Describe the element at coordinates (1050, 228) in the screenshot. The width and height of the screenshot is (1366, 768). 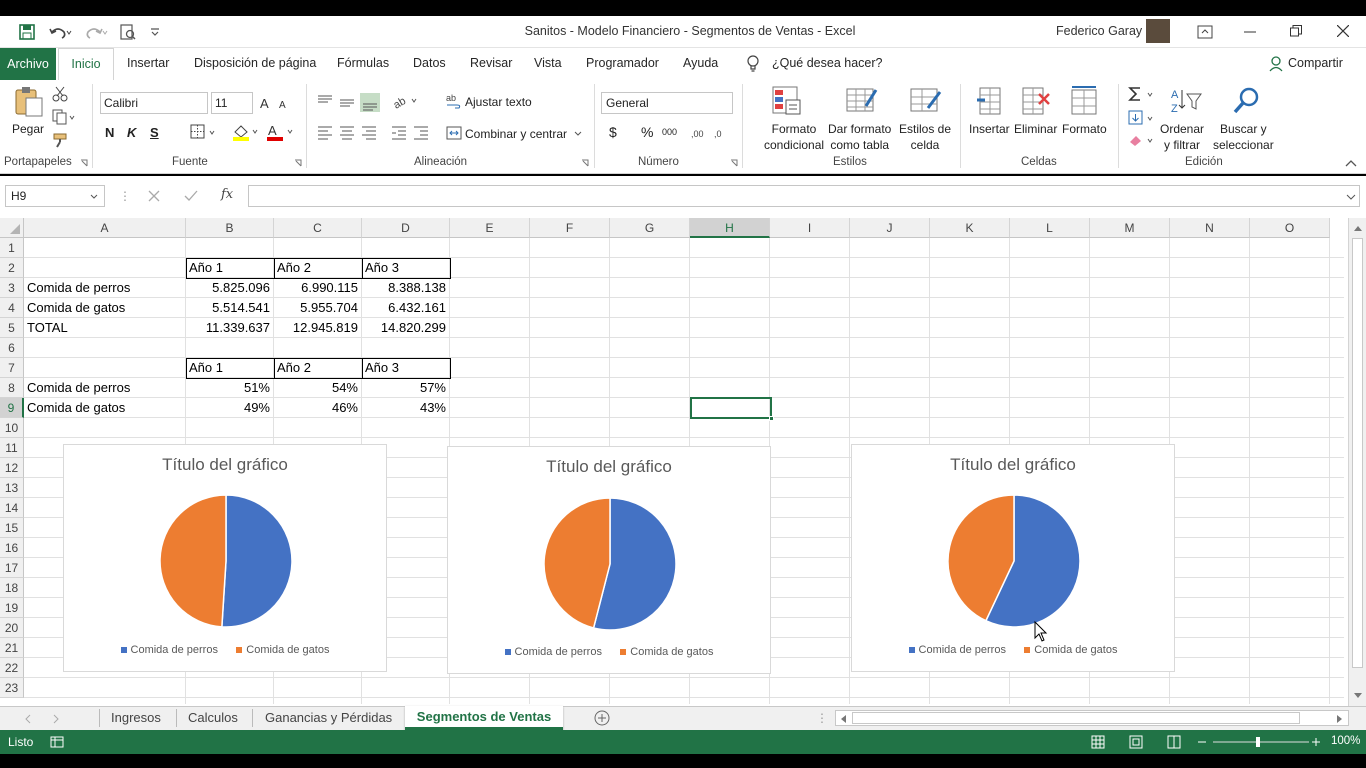
I see `column-header-L: L` at that location.